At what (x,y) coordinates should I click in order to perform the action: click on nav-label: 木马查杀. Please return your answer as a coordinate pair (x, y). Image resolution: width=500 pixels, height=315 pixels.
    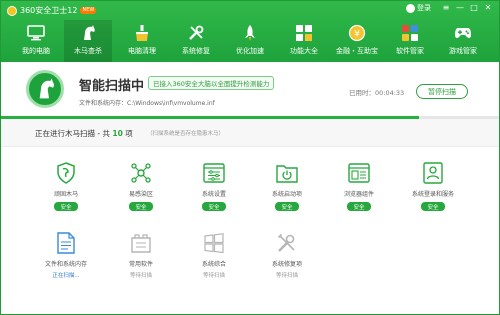
    Looking at the image, I should click on (88, 51).